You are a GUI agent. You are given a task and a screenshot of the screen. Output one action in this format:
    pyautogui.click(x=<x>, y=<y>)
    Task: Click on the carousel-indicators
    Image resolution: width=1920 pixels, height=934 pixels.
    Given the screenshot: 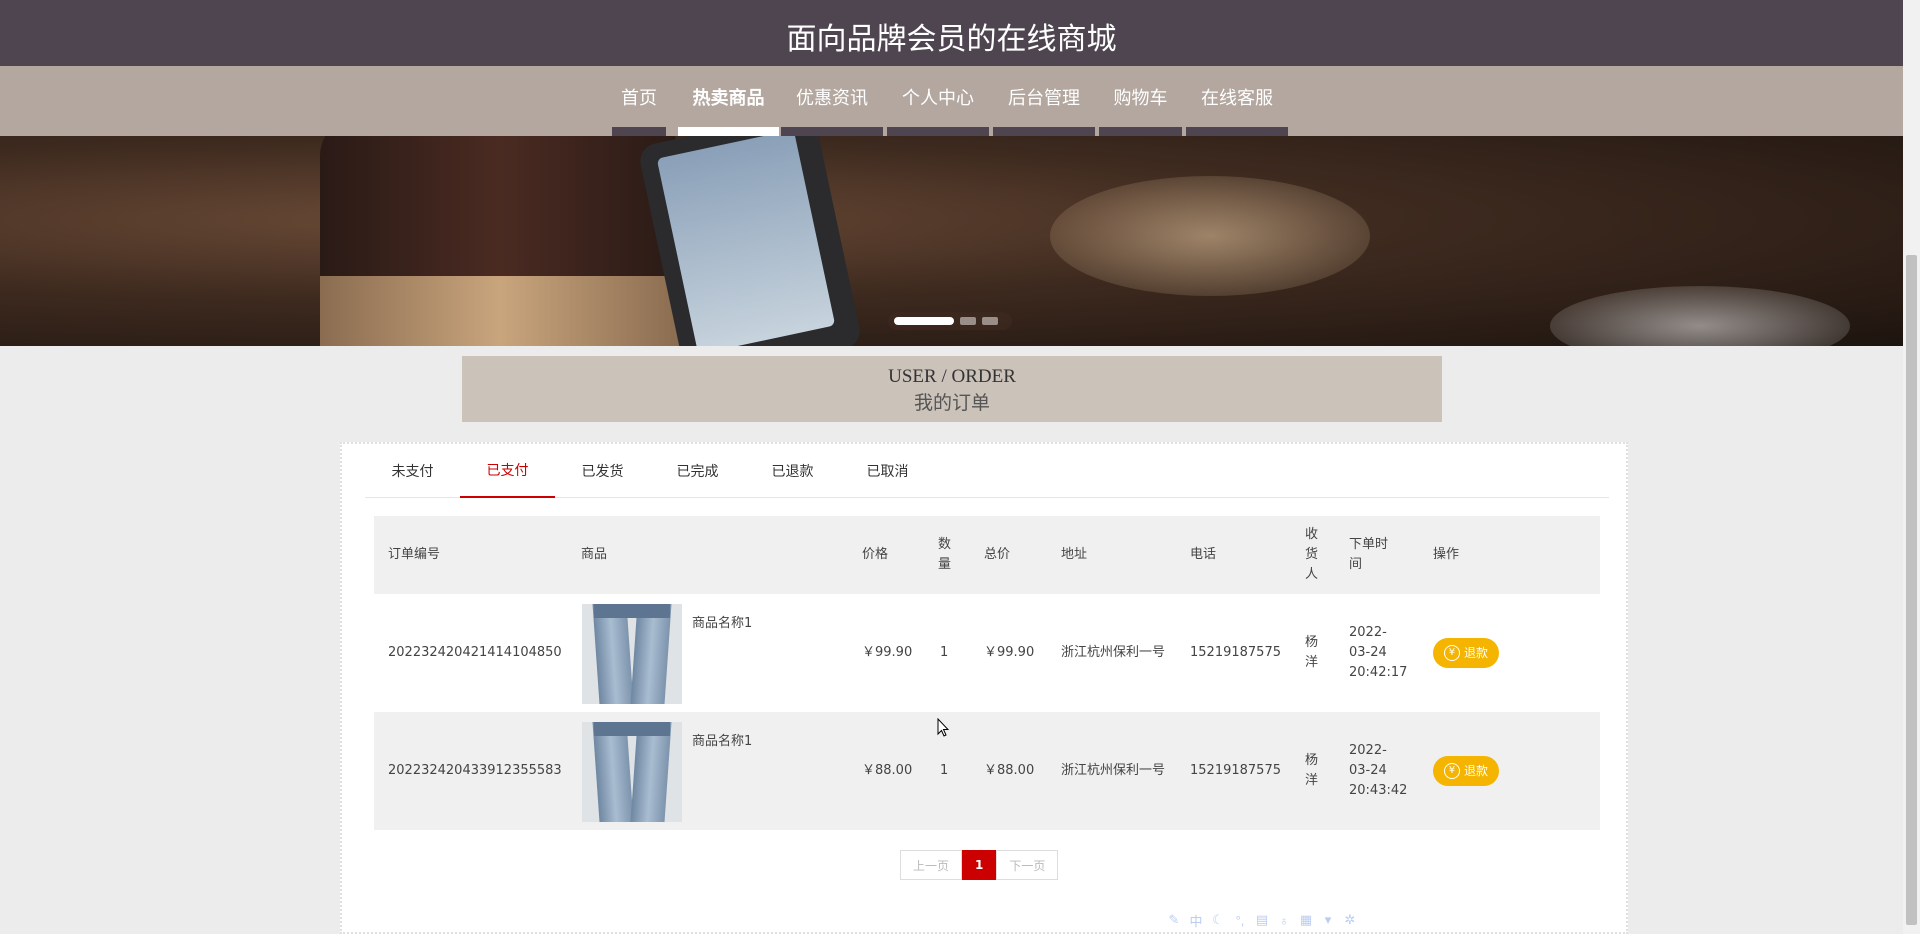 What is the action you would take?
    pyautogui.click(x=950, y=321)
    